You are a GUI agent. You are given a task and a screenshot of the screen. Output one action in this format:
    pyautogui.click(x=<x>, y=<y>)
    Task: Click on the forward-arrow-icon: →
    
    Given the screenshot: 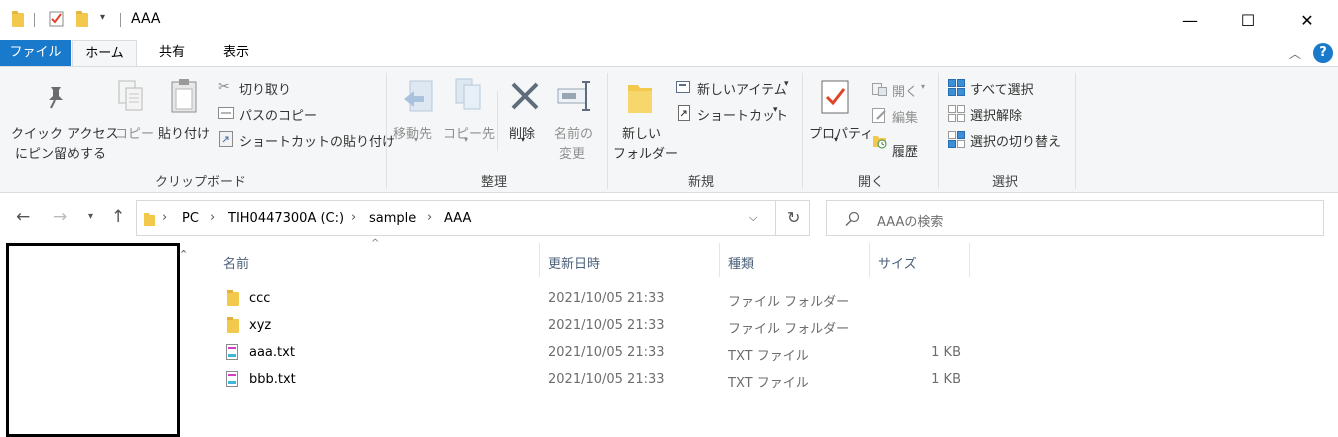 What is the action you would take?
    pyautogui.click(x=60, y=217)
    